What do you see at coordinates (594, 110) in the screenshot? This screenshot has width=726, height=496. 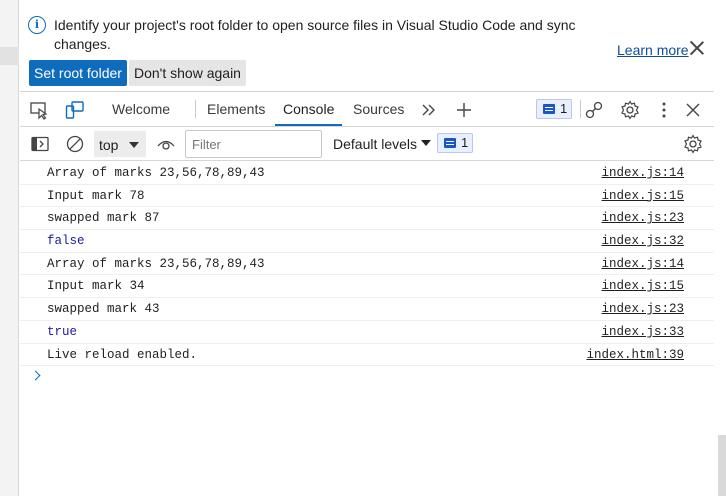 I see `performance-icon` at bounding box center [594, 110].